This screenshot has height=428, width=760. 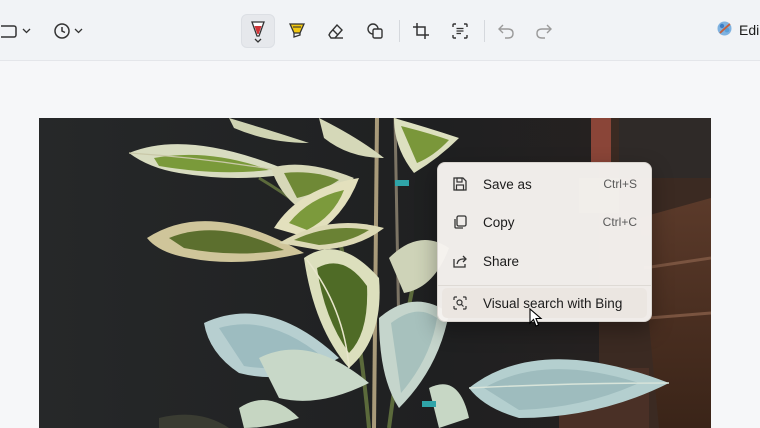 What do you see at coordinates (460, 303) in the screenshot?
I see `visual-search-icon` at bounding box center [460, 303].